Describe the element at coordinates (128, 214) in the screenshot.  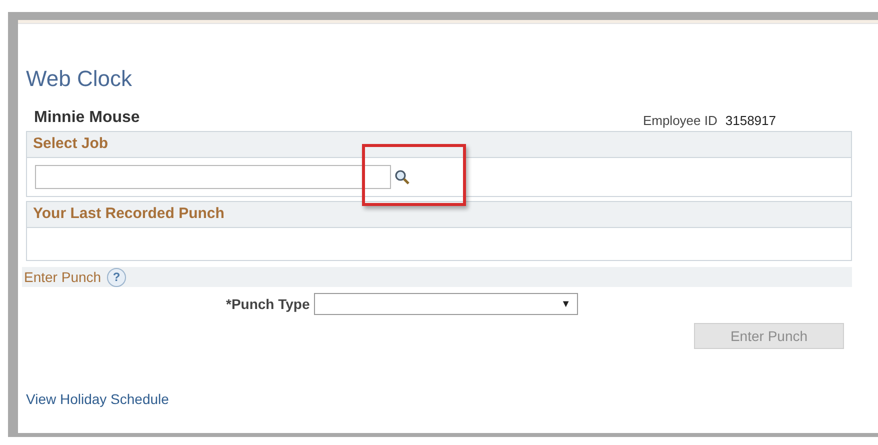
I see `section-title: Your Last Recorded Punch` at that location.